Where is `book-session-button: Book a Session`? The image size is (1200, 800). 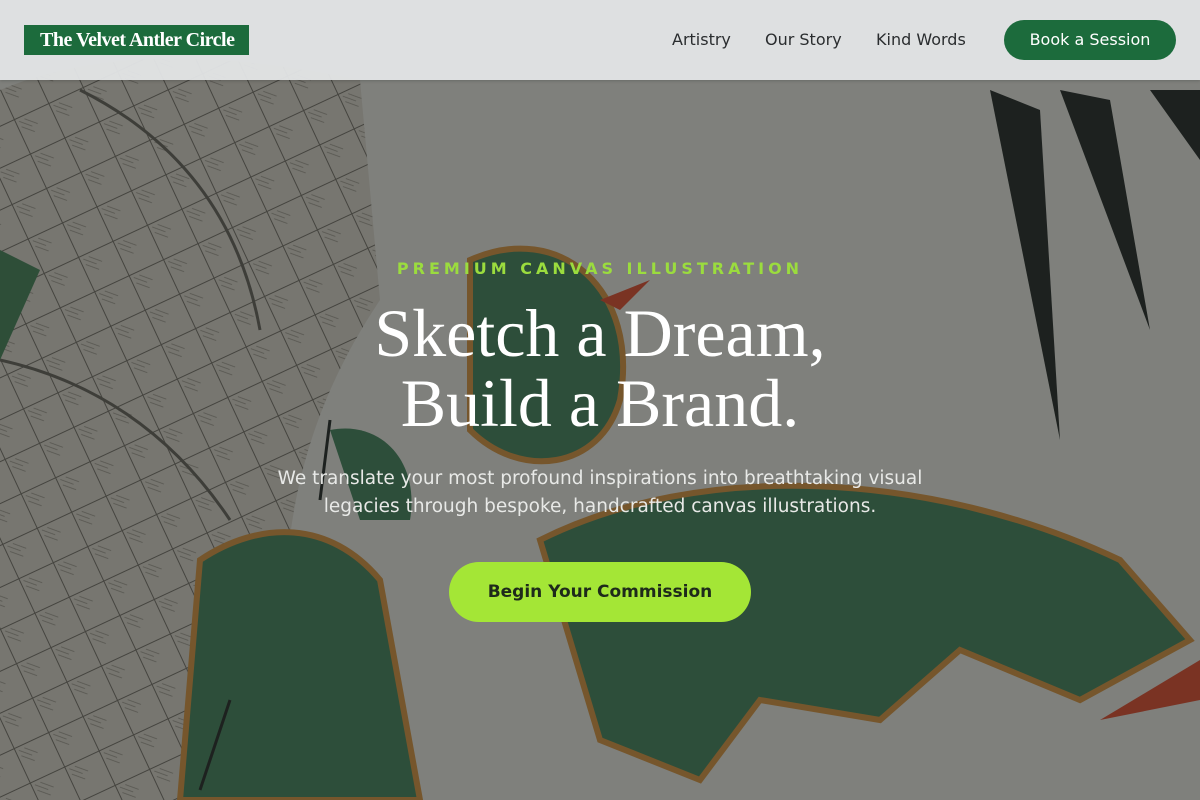 book-session-button: Book a Session is located at coordinates (1090, 40).